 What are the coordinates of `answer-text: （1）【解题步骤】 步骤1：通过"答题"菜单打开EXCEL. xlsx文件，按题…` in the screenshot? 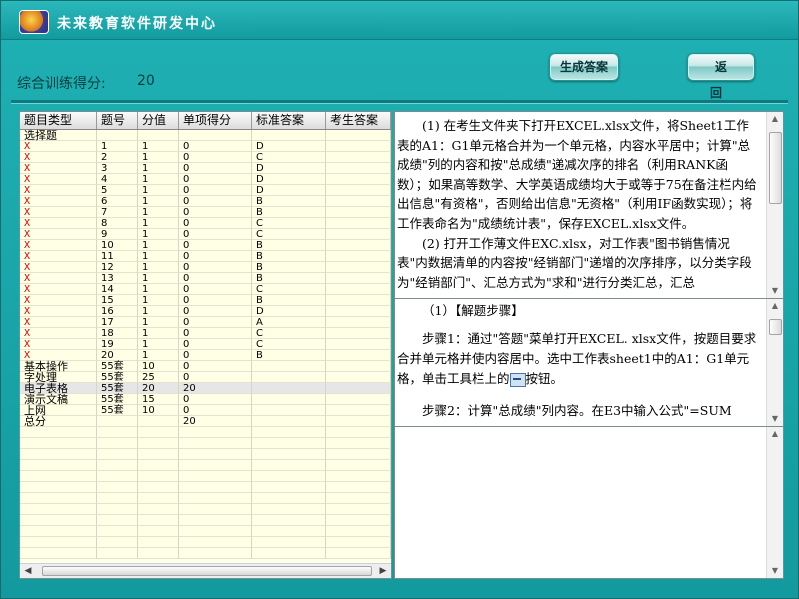 It's located at (578, 361).